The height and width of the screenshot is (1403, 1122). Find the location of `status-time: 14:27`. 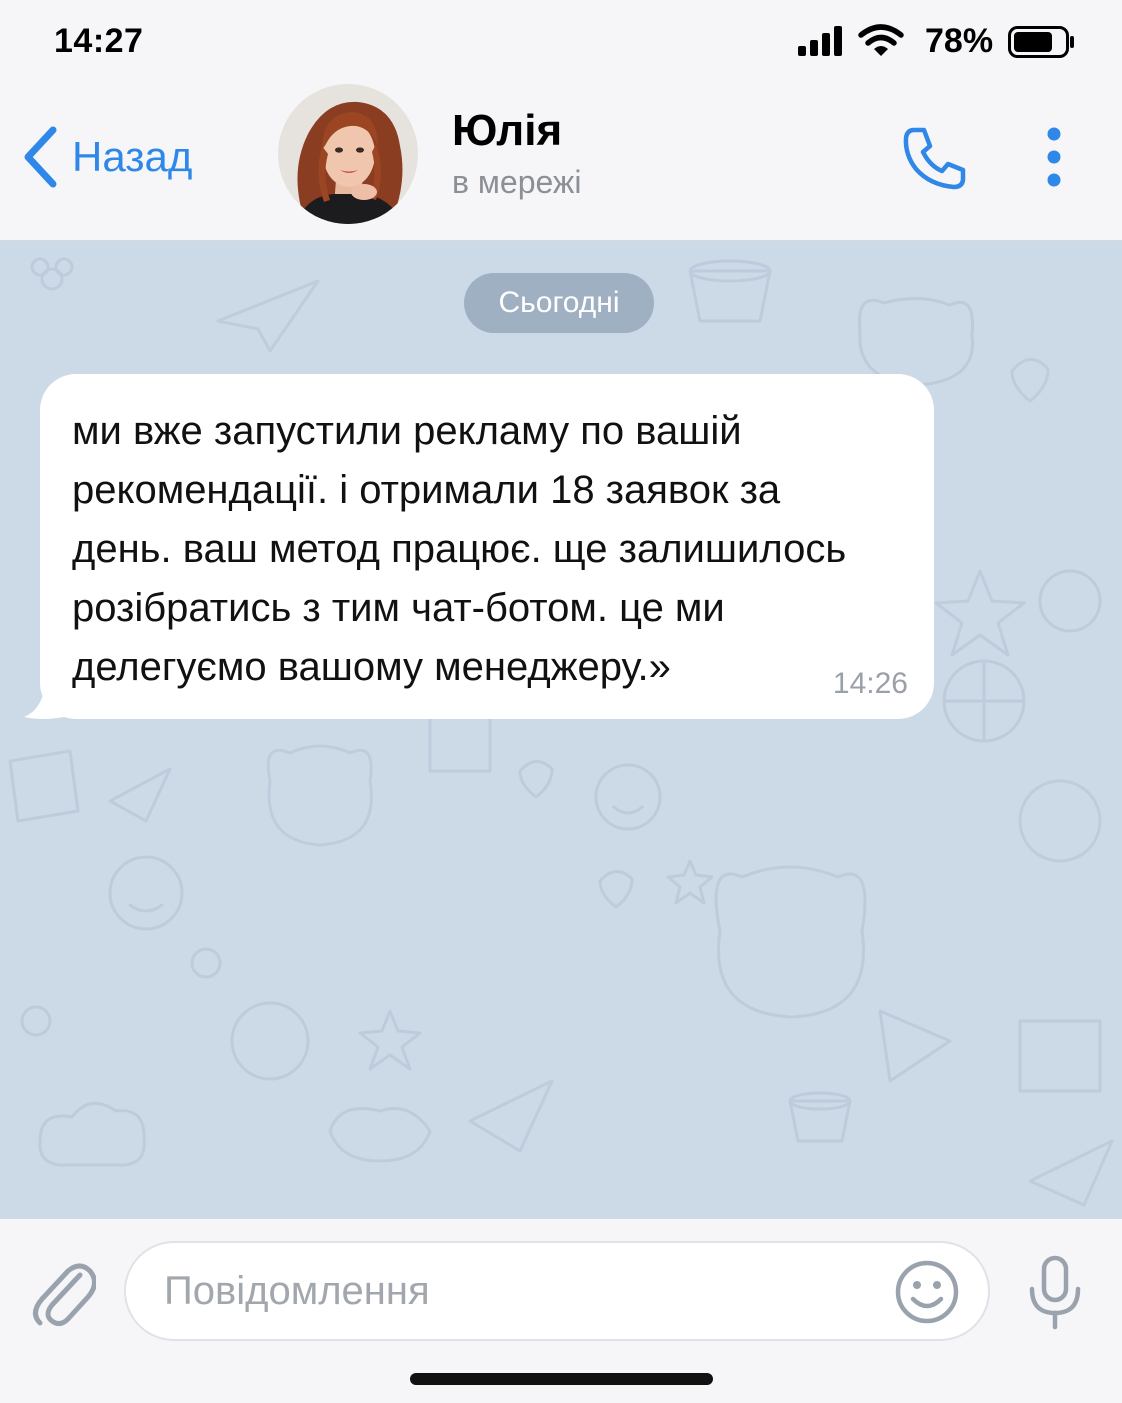

status-time: 14:27 is located at coordinates (99, 41).